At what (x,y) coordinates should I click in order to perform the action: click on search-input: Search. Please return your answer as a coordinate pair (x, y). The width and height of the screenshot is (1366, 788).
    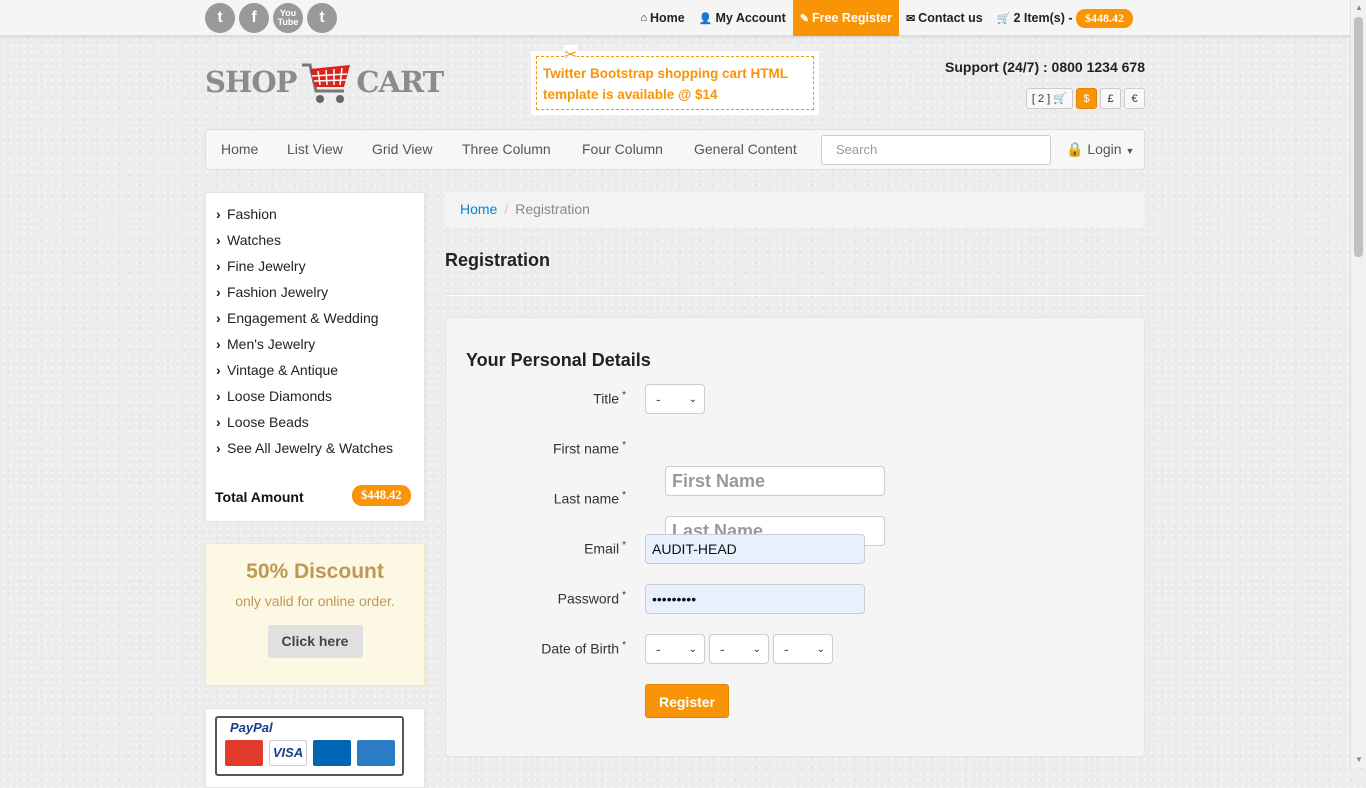
    Looking at the image, I should click on (936, 150).